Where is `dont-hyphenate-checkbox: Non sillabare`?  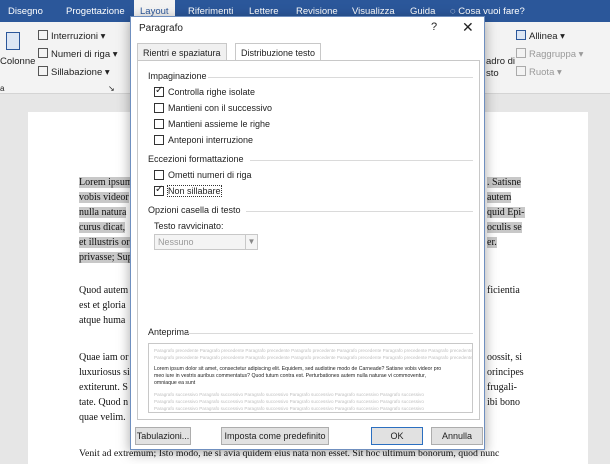 dont-hyphenate-checkbox: Non sillabare is located at coordinates (188, 190).